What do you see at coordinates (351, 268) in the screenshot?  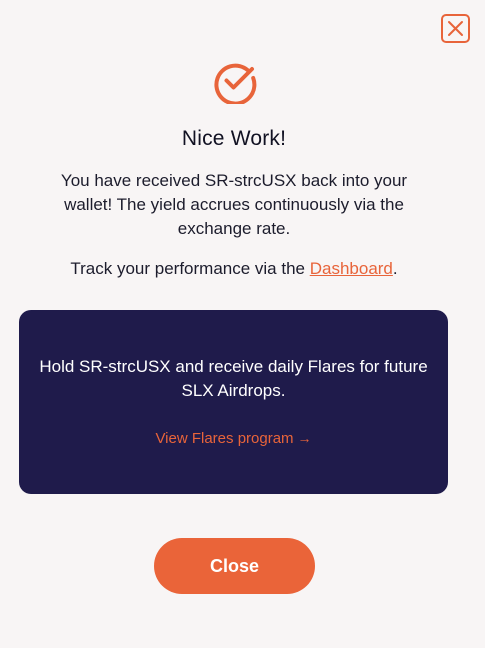 I see `dashboard-link: Dashboard` at bounding box center [351, 268].